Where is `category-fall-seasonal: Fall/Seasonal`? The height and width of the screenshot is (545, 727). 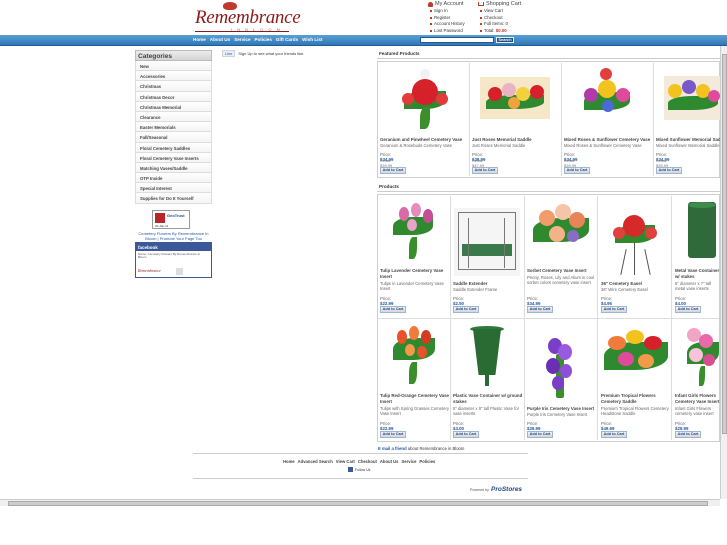
category-fall-seasonal: Fall/Seasonal is located at coordinates (173, 137).